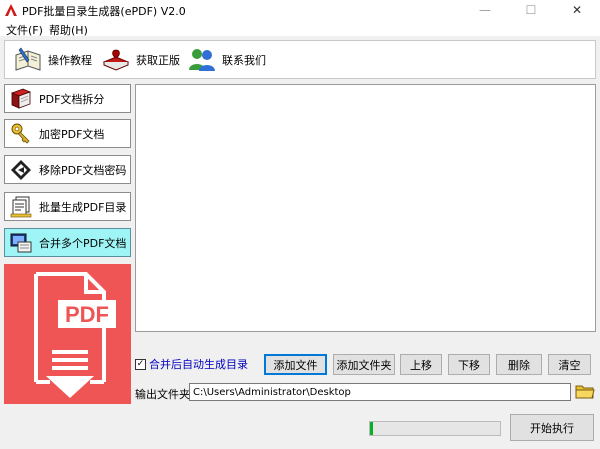 The height and width of the screenshot is (449, 600). I want to click on sidebar-item-merge-pdf: 合并多个PDF文档, so click(67, 242).